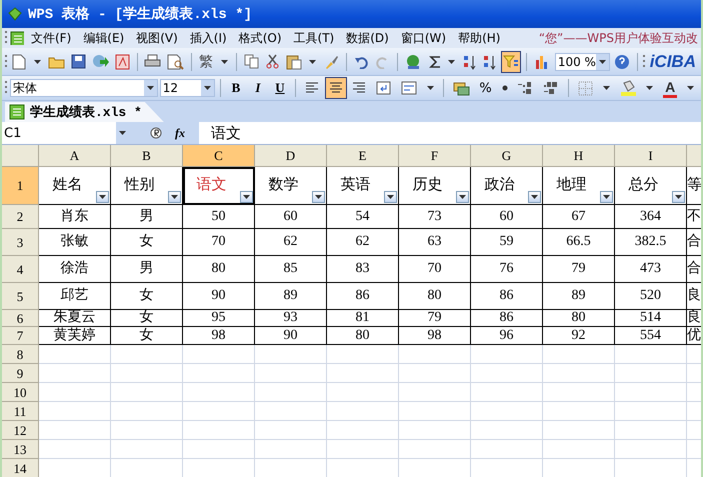 This screenshot has width=703, height=477. What do you see at coordinates (280, 88) in the screenshot?
I see `underline-button: U` at bounding box center [280, 88].